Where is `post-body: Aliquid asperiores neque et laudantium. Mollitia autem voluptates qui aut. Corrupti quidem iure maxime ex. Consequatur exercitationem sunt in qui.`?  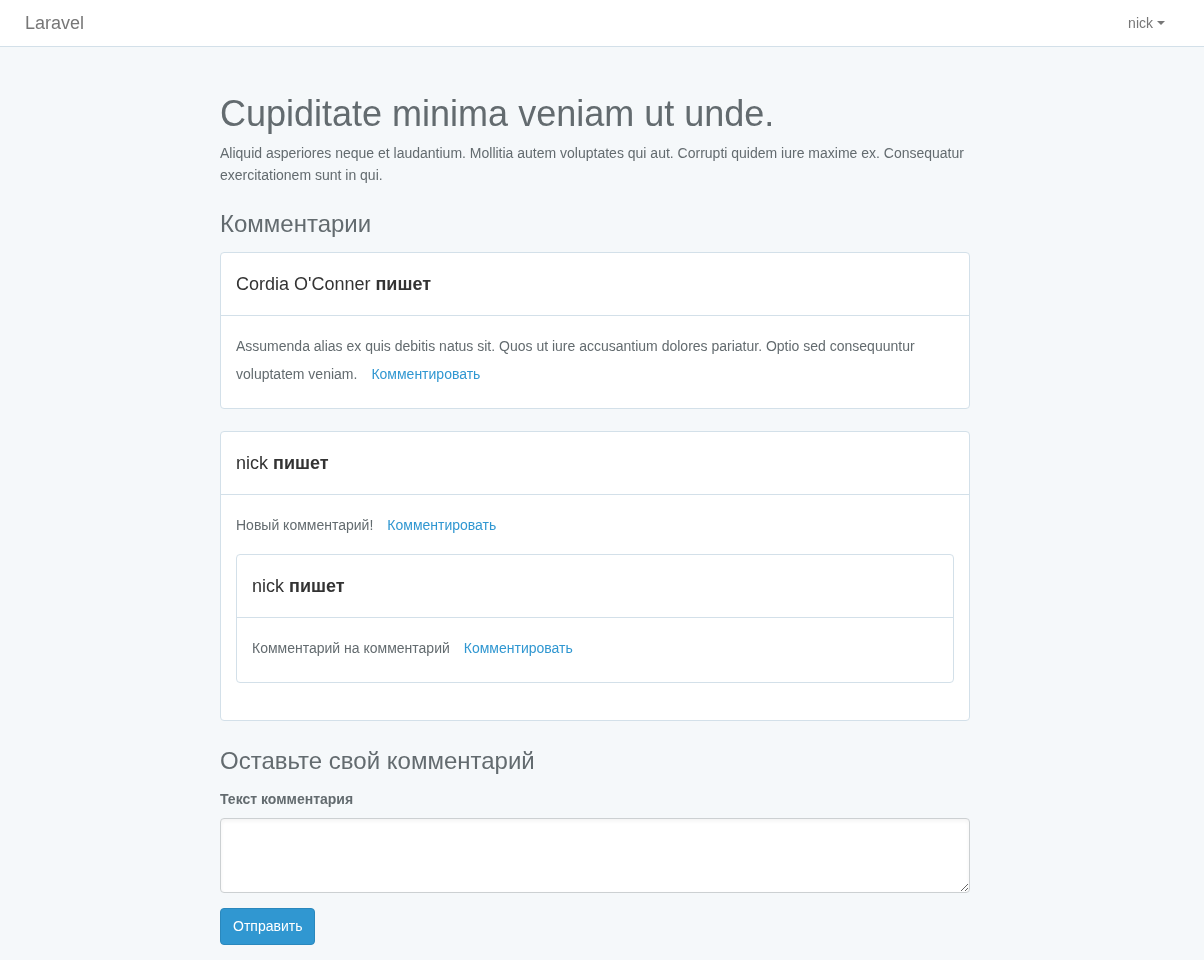 post-body: Aliquid asperiores neque et laudantium. Mollitia autem voluptates qui aut. Corrupti quidem iure maxime ex. Consequatur exercitationem sunt in qui. is located at coordinates (592, 164).